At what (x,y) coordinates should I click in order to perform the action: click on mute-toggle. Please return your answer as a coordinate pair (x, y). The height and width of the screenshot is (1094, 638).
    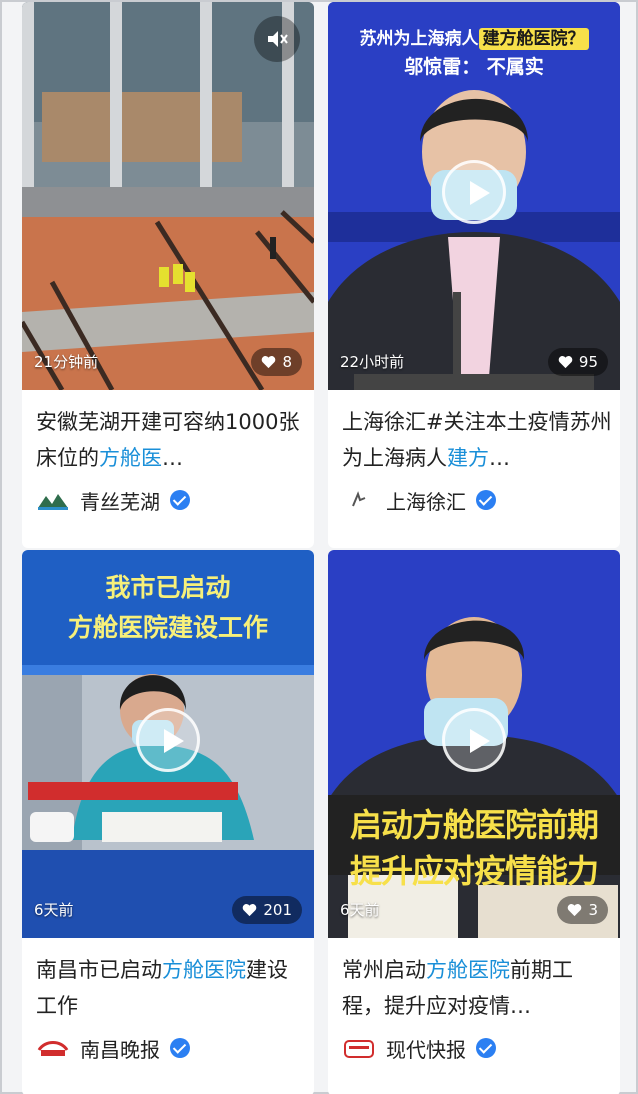
    Looking at the image, I should click on (277, 39).